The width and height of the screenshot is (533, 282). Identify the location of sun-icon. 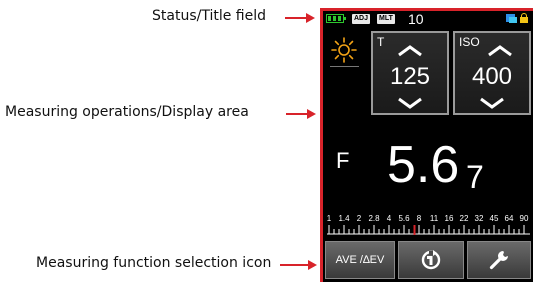
(344, 50).